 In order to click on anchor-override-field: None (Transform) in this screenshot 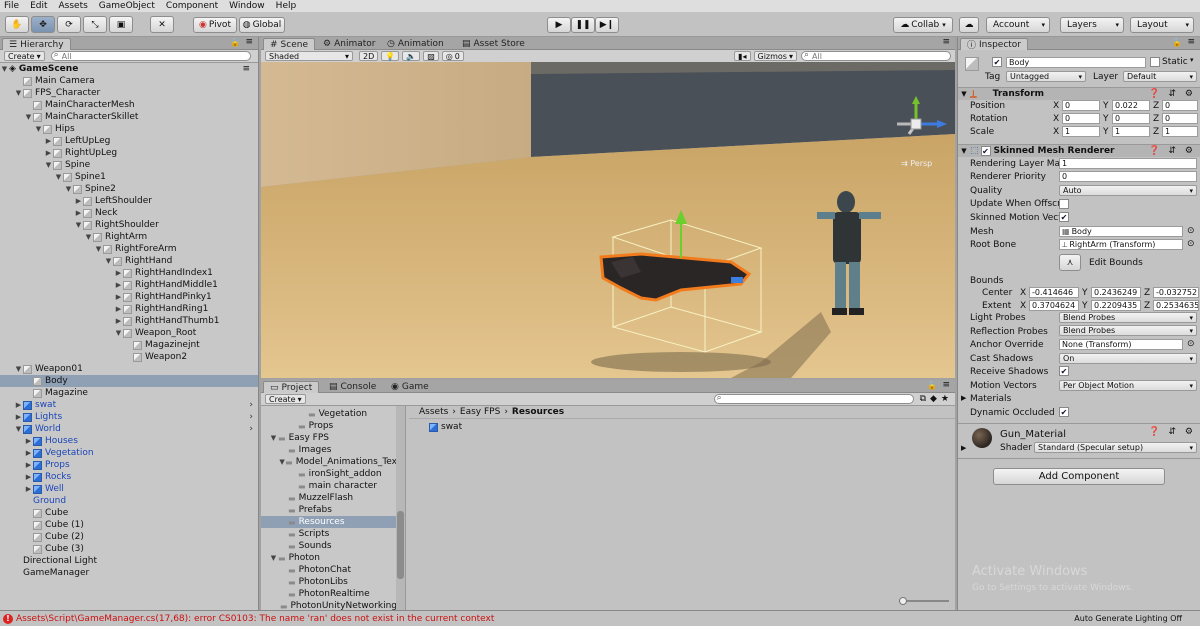, I will do `click(1121, 344)`.